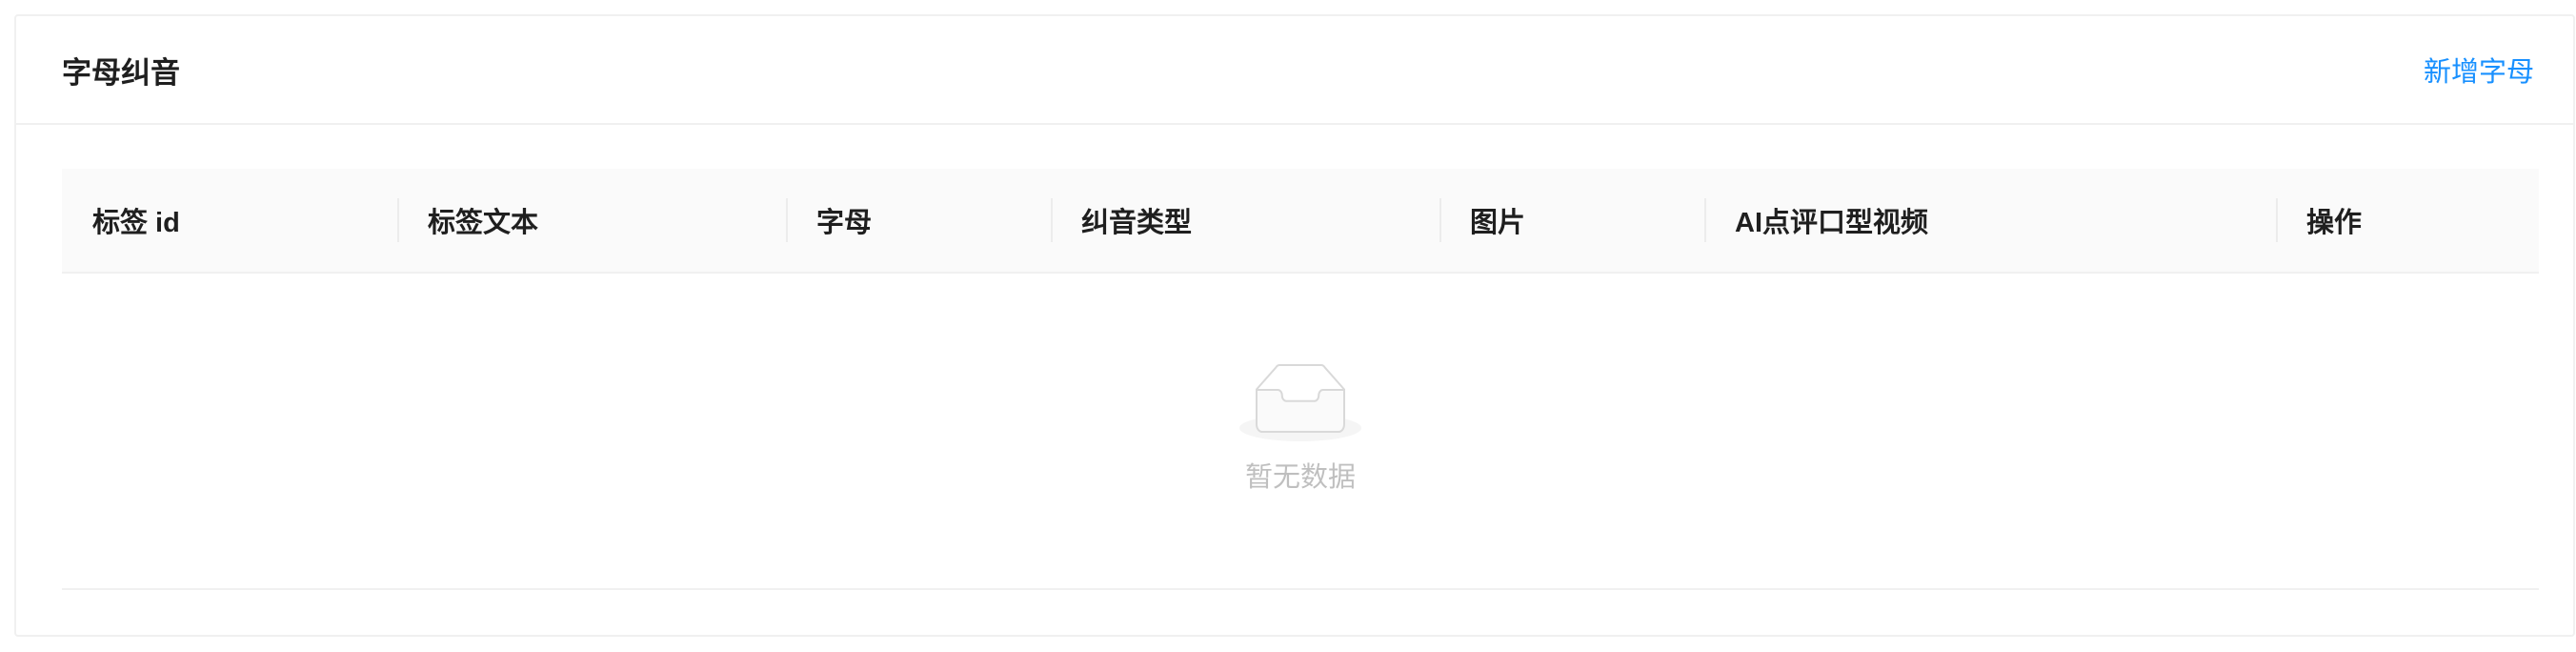  Describe the element at coordinates (1300, 477) in the screenshot. I see `empty-text: 暂无数据` at that location.